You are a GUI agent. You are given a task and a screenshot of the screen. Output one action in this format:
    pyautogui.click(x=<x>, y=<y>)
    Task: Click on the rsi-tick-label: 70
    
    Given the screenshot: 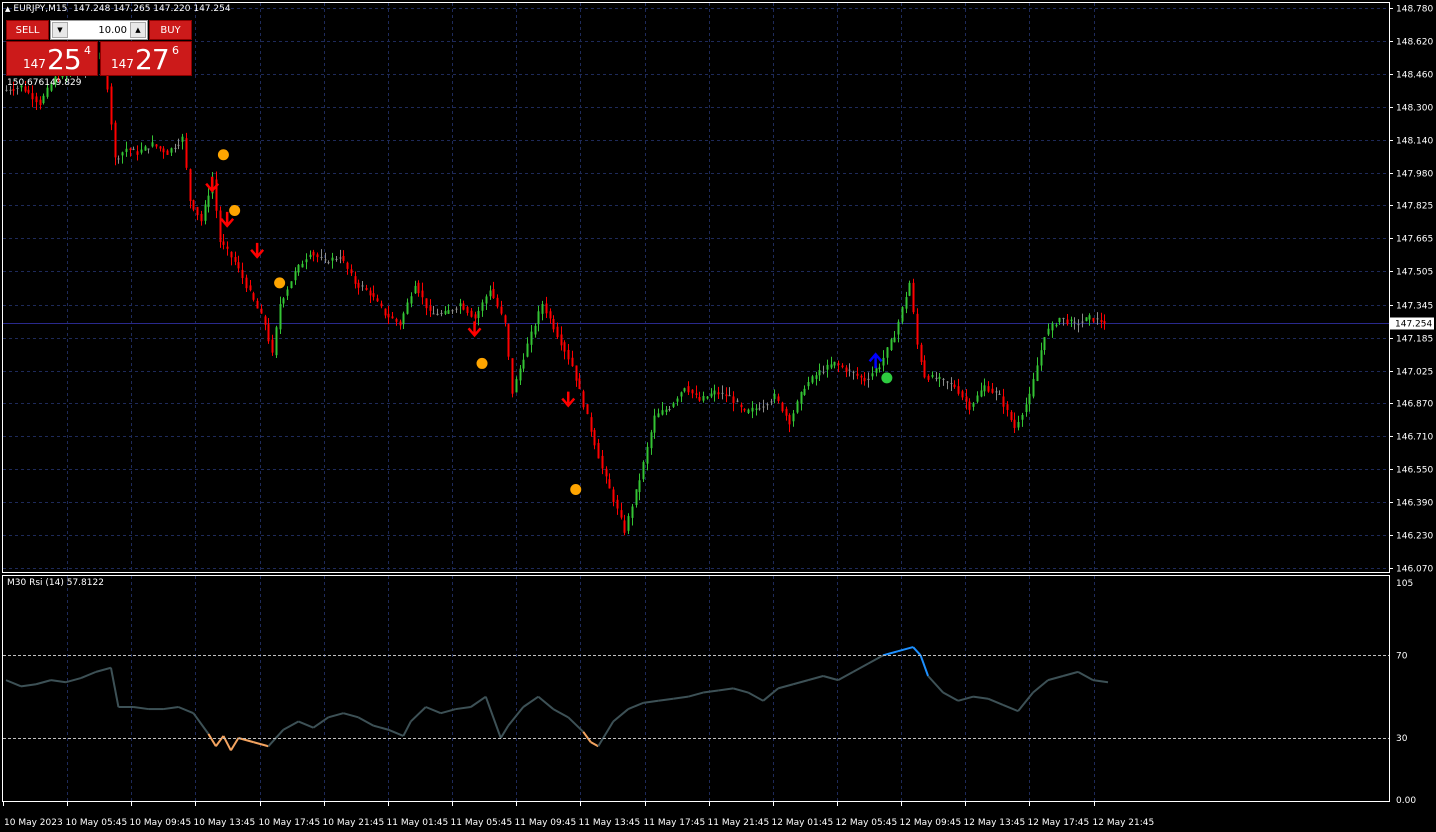 What is the action you would take?
    pyautogui.click(x=1402, y=656)
    